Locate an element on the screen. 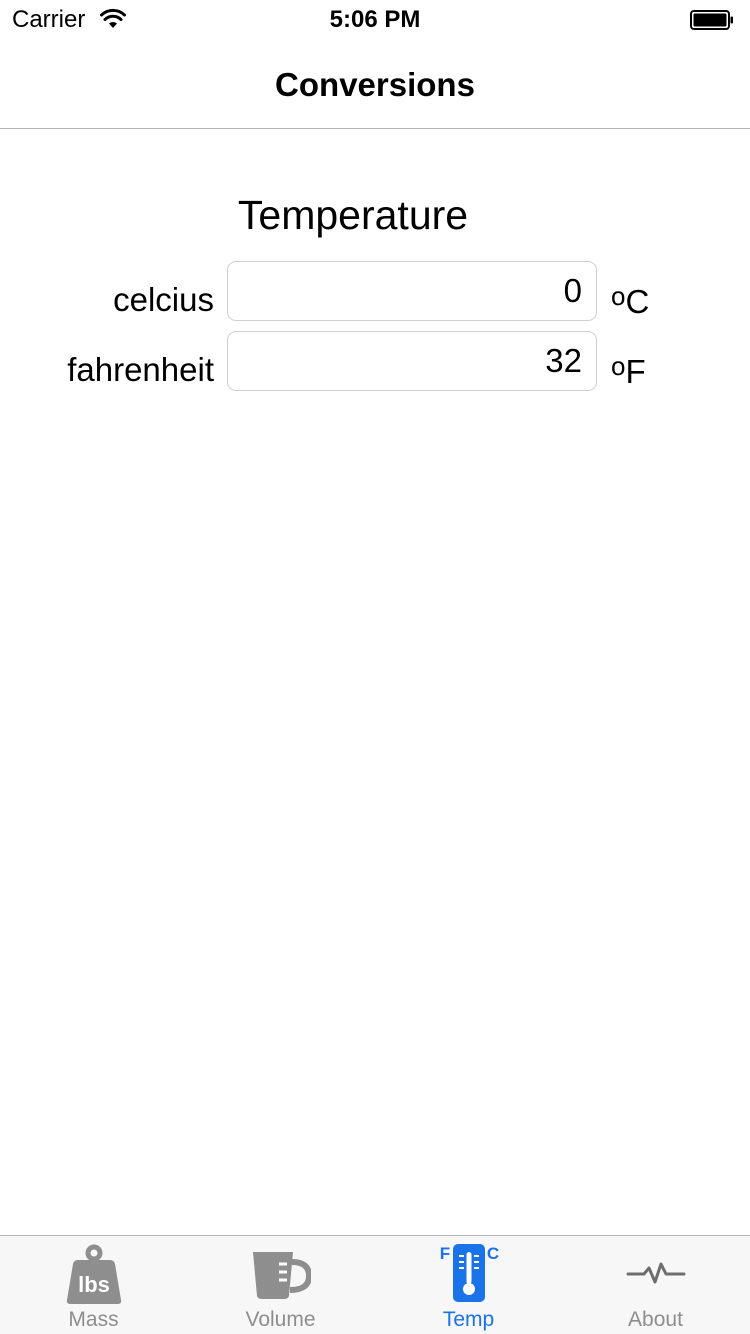  tab-temp-label: Temp is located at coordinates (468, 1319).